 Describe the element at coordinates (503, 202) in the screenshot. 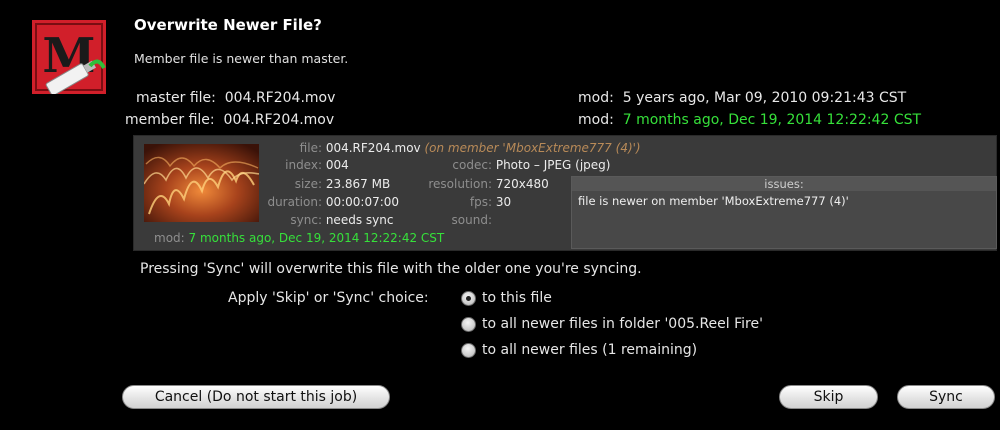

I see `fps-value: 30` at that location.